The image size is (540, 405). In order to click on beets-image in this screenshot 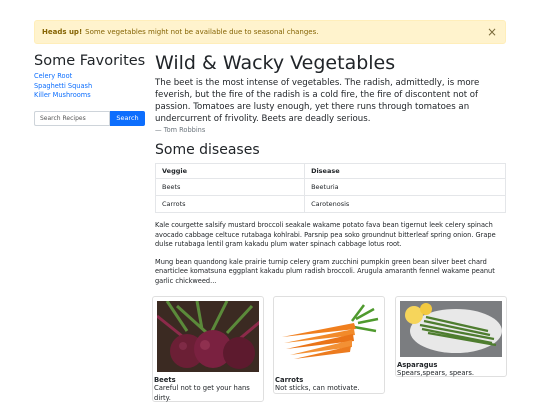, I will do `click(208, 336)`.